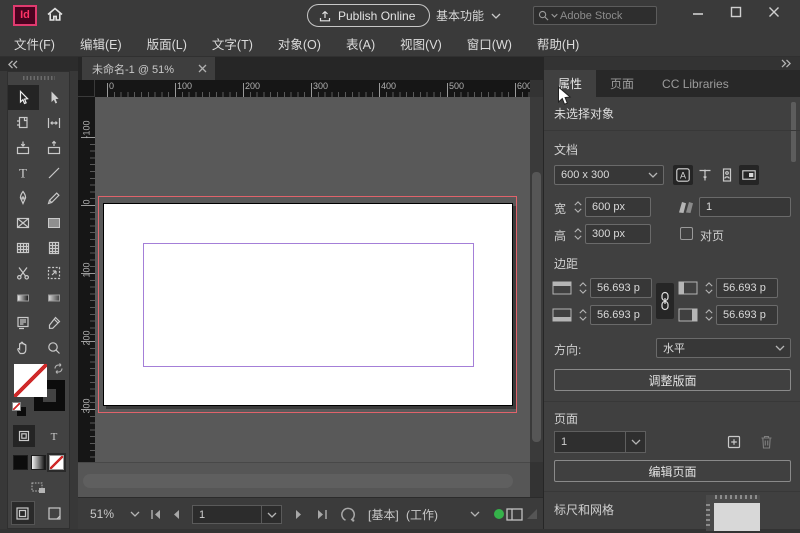  What do you see at coordinates (475, 514) in the screenshot?
I see `status-dropdown` at bounding box center [475, 514].